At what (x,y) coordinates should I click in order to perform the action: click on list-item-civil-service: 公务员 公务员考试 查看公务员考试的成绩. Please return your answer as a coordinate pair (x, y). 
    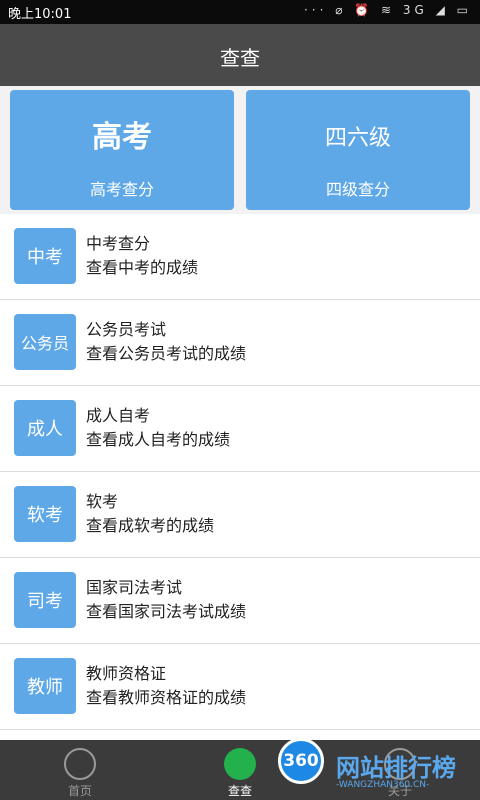
    Looking at the image, I should click on (240, 343).